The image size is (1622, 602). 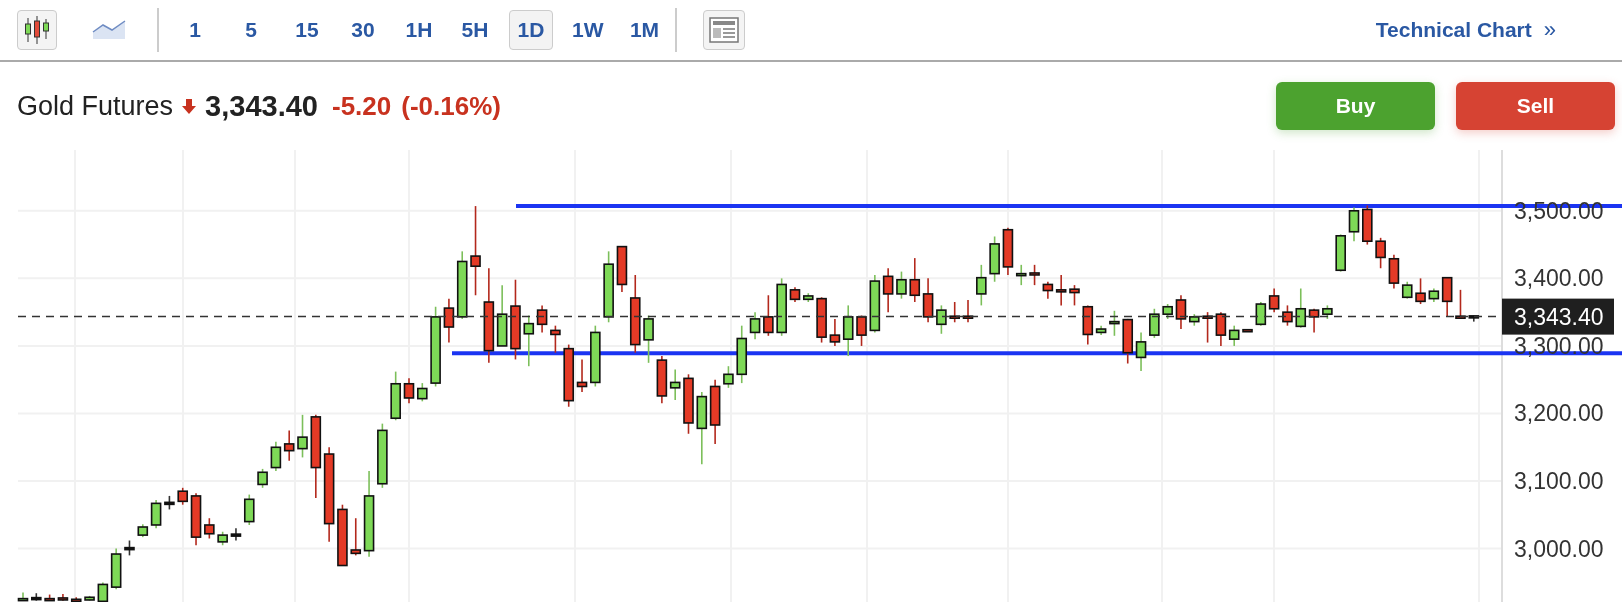 I want to click on interval-button: 1M, so click(x=644, y=30).